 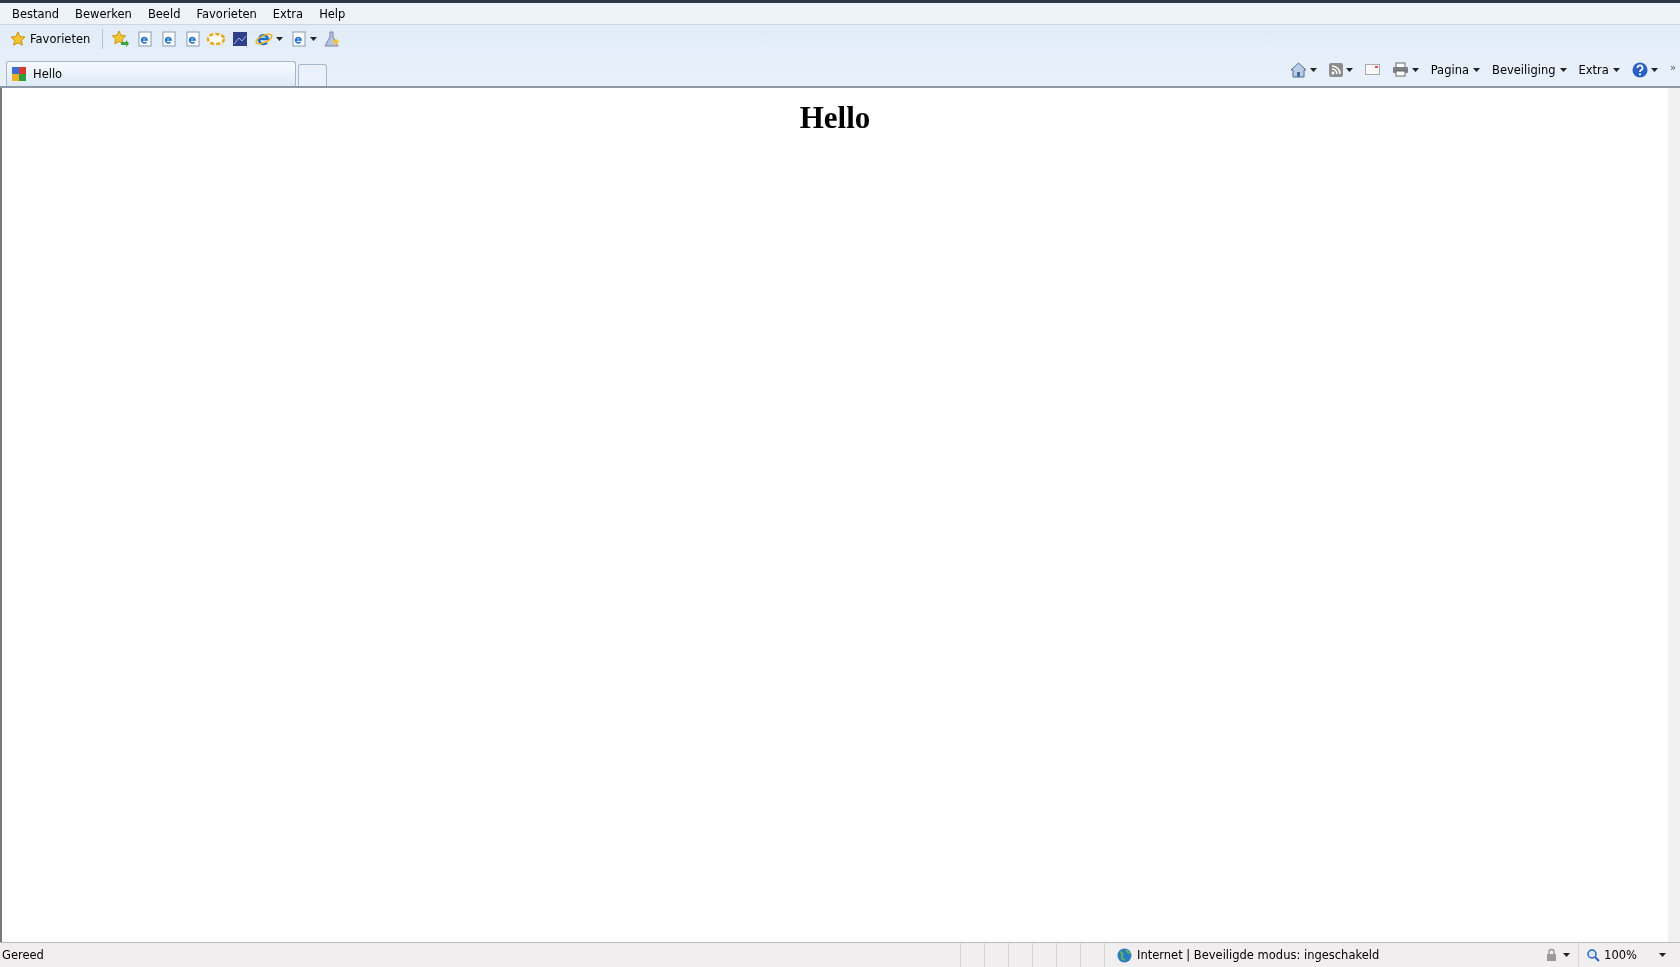 I want to click on command-menu: Beveiliging, so click(x=1529, y=69).